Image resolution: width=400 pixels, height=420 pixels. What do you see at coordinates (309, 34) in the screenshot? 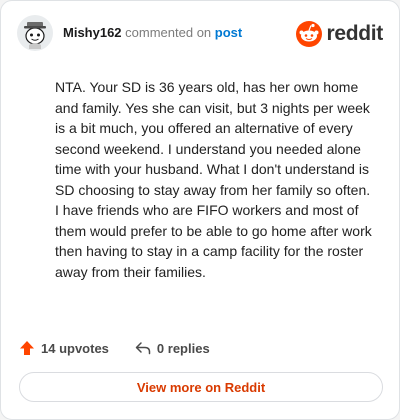
I see `reddit-logo-icon` at bounding box center [309, 34].